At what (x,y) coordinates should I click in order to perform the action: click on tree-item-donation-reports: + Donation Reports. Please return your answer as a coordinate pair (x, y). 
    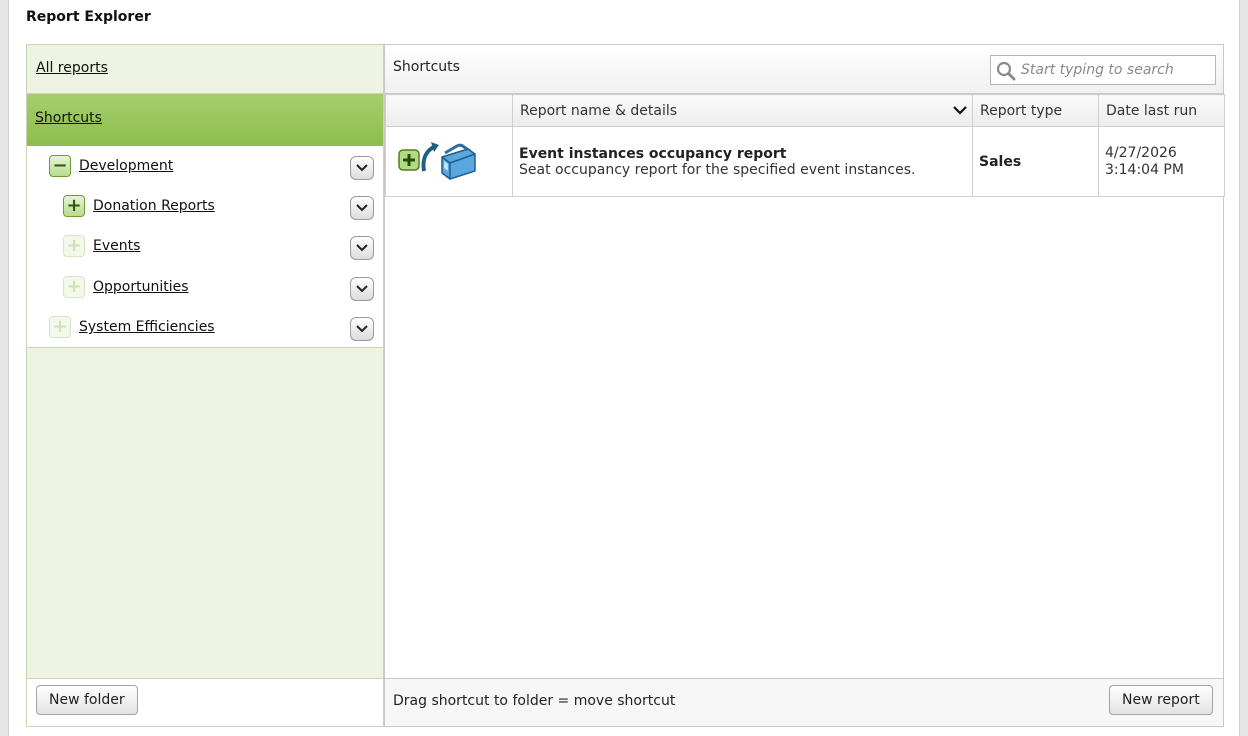
    Looking at the image, I should click on (205, 206).